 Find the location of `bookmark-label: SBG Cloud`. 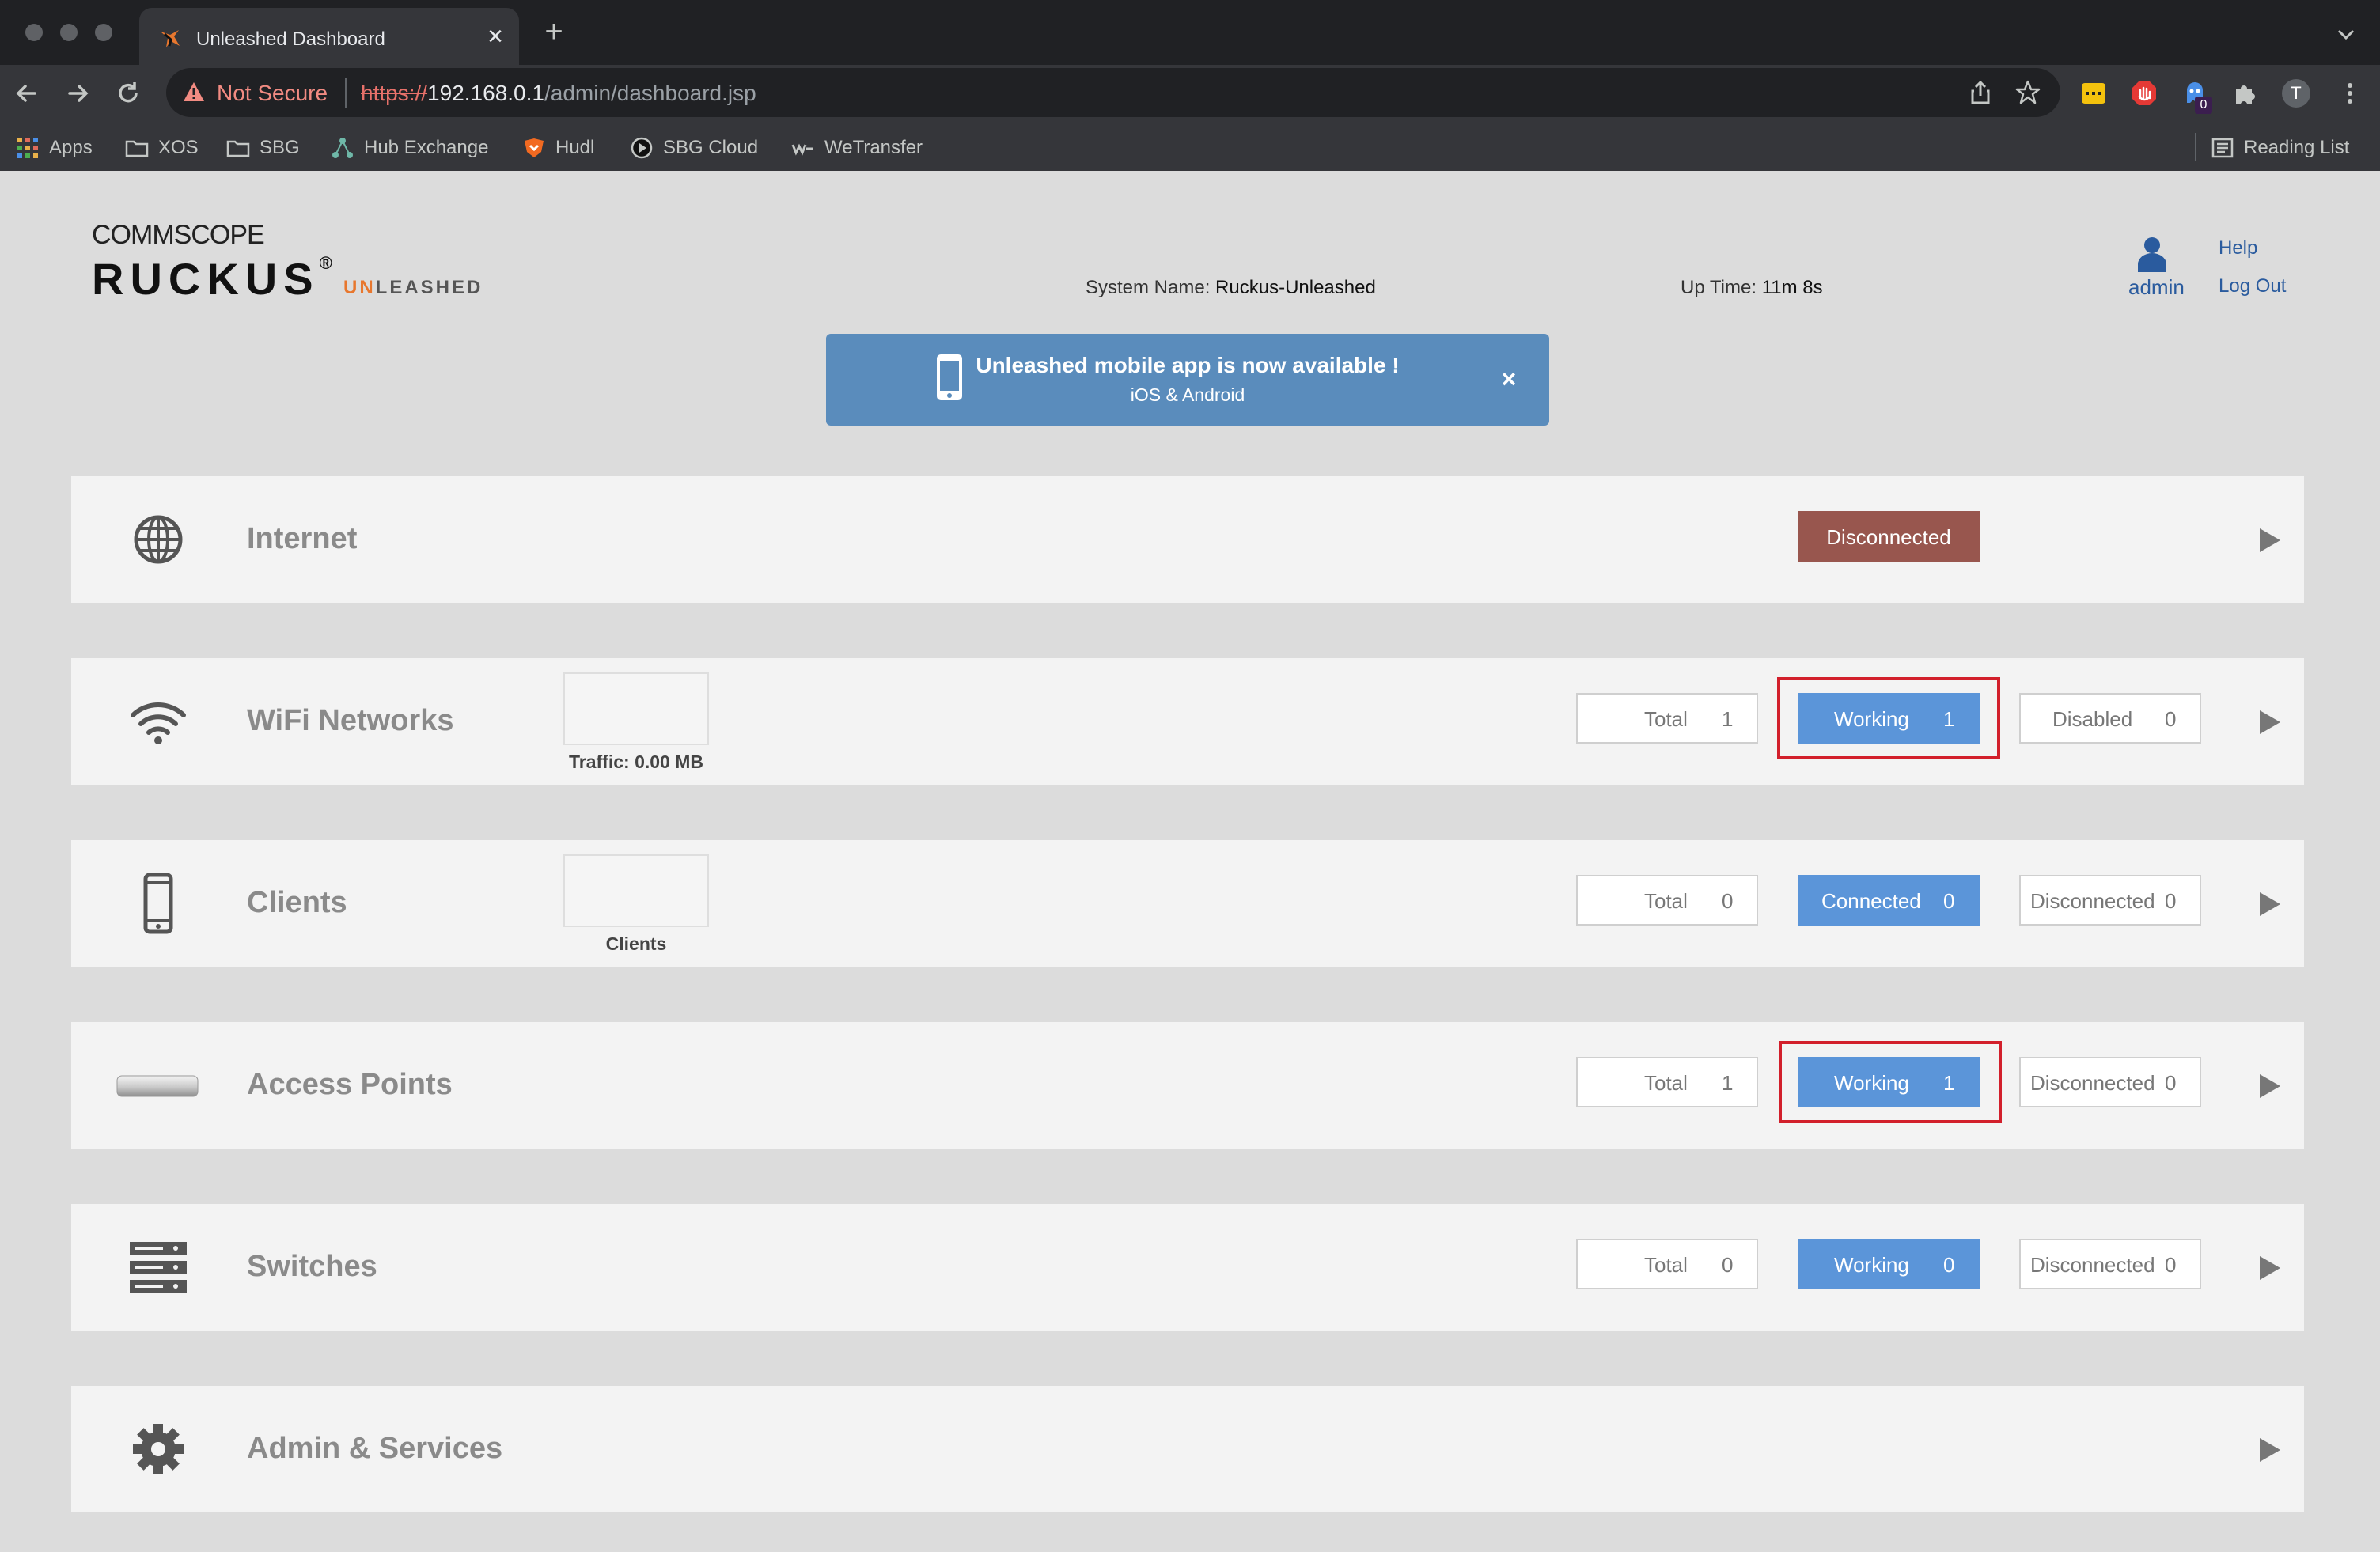

bookmark-label: SBG Cloud is located at coordinates (711, 147).